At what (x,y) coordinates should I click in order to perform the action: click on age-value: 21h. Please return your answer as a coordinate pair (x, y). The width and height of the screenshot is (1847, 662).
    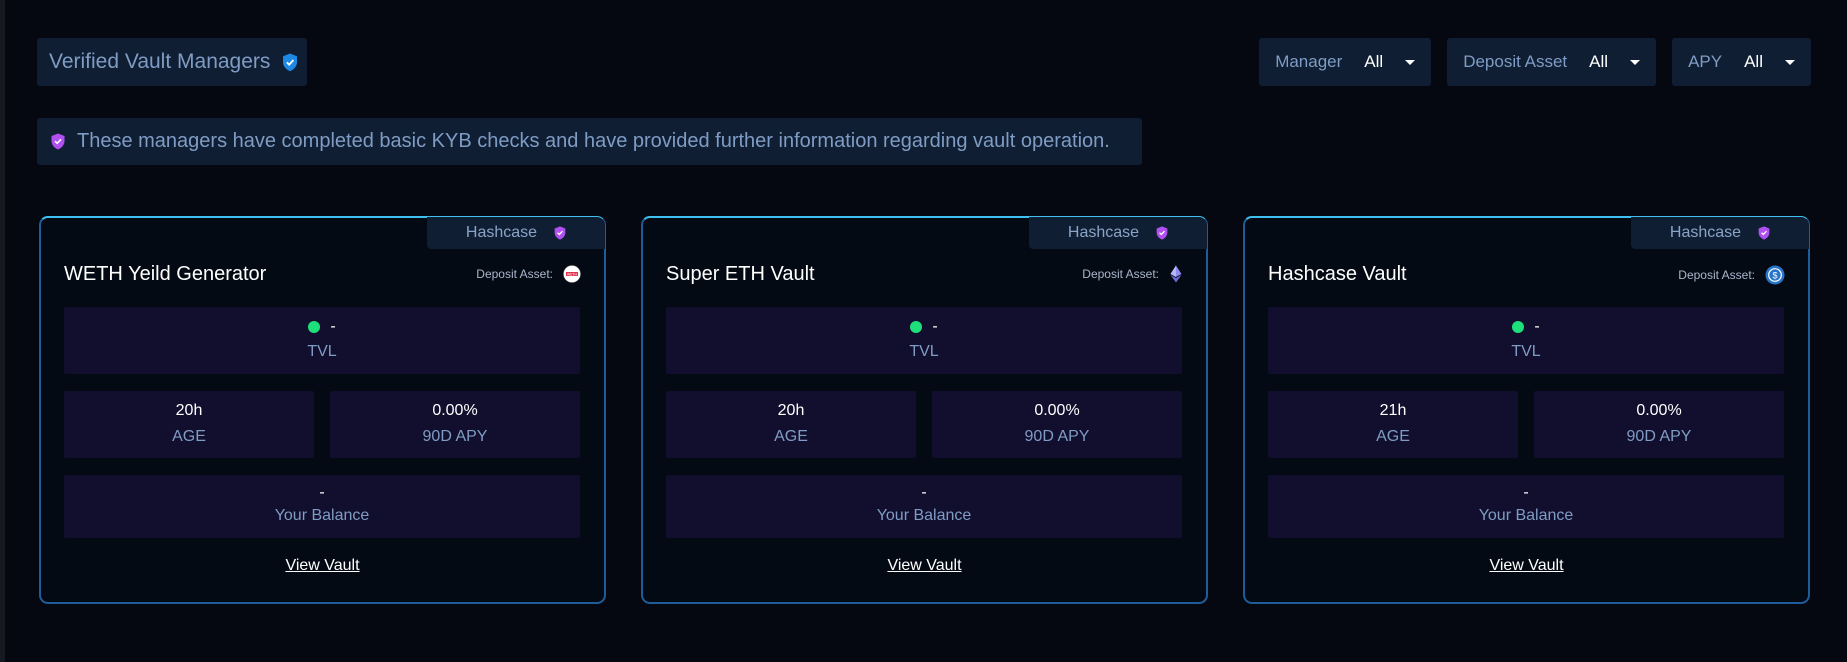
    Looking at the image, I should click on (1393, 410).